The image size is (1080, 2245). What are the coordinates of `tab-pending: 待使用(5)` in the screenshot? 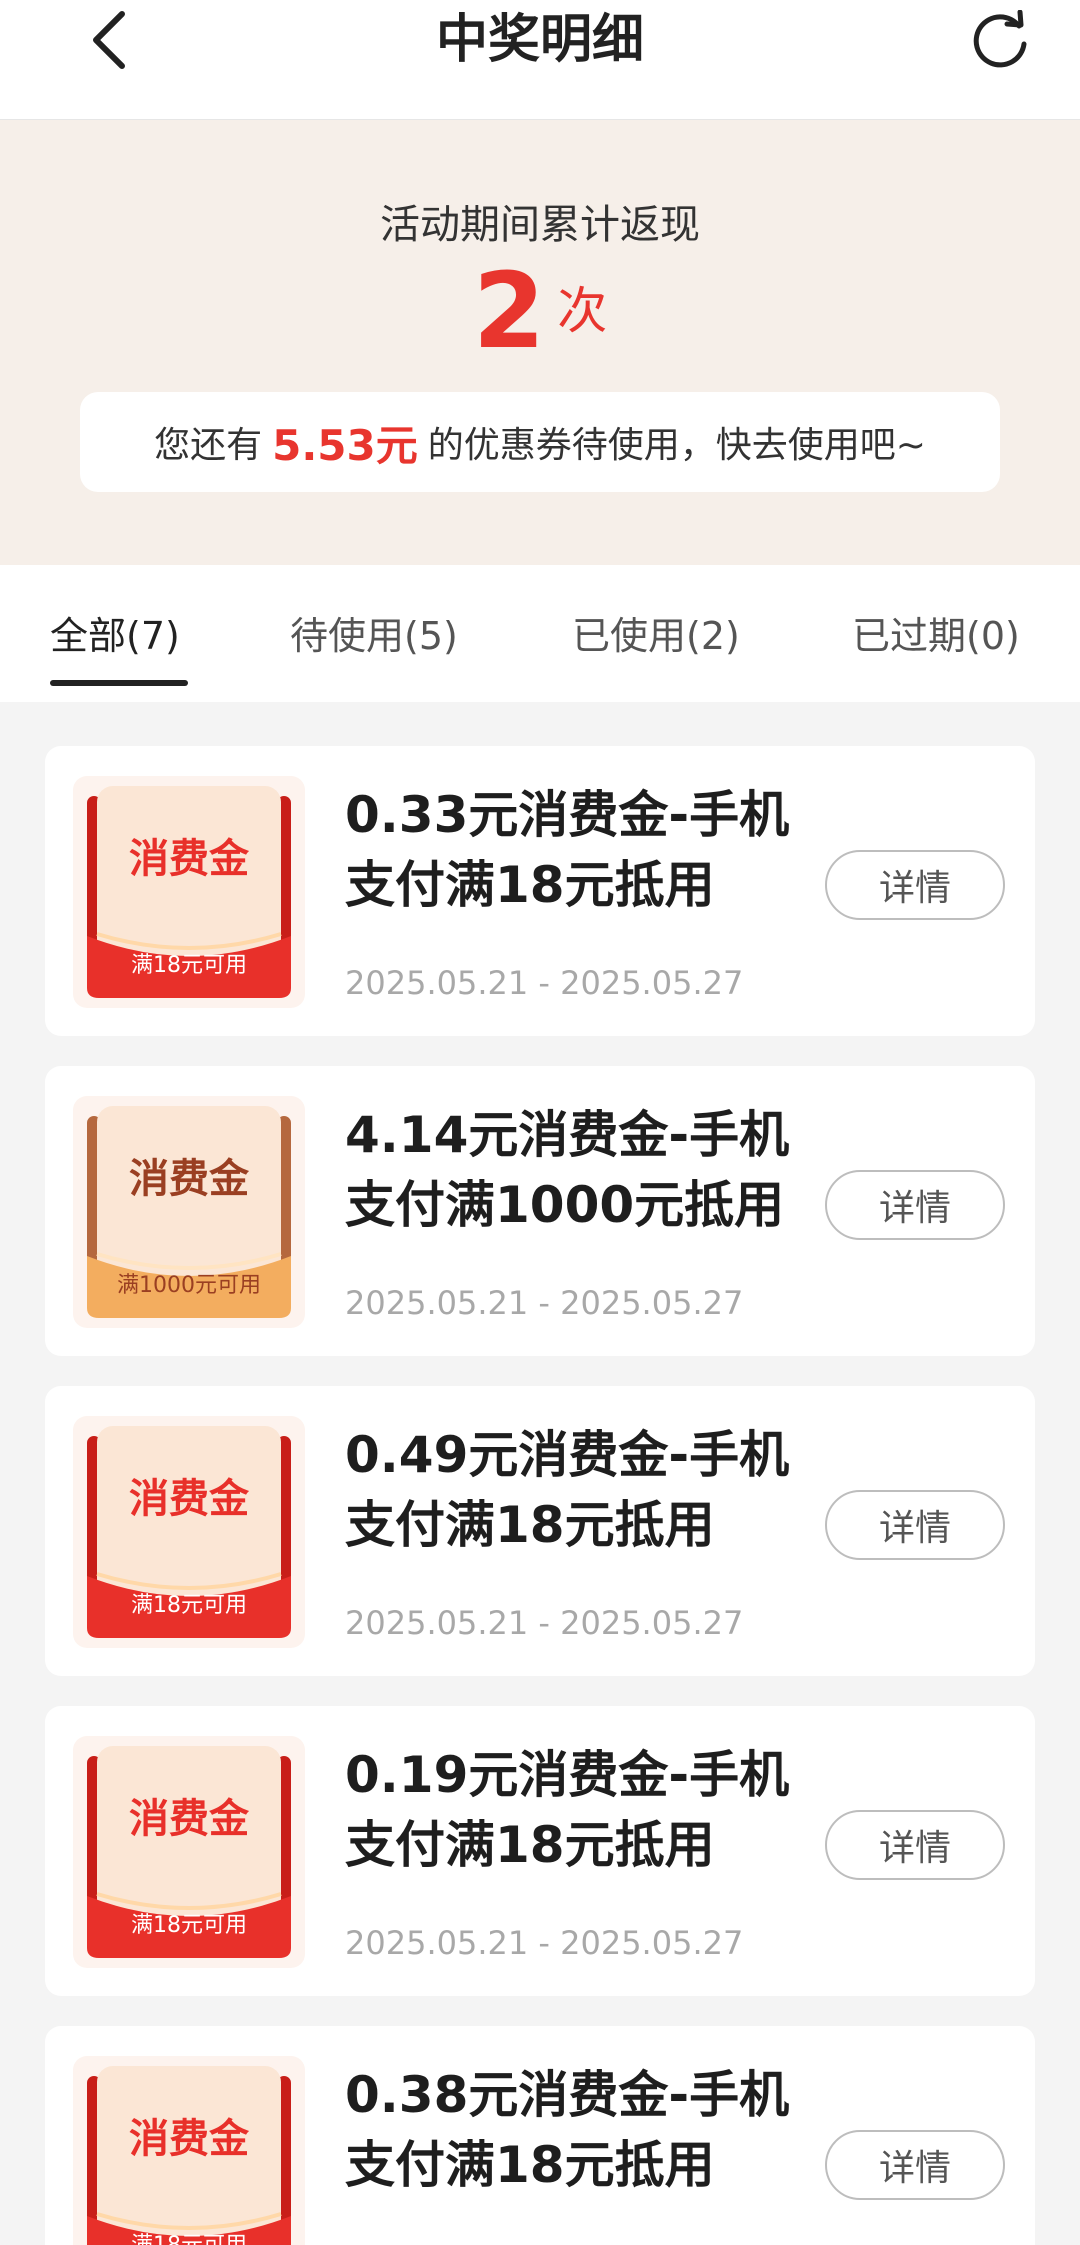 It's located at (374, 632).